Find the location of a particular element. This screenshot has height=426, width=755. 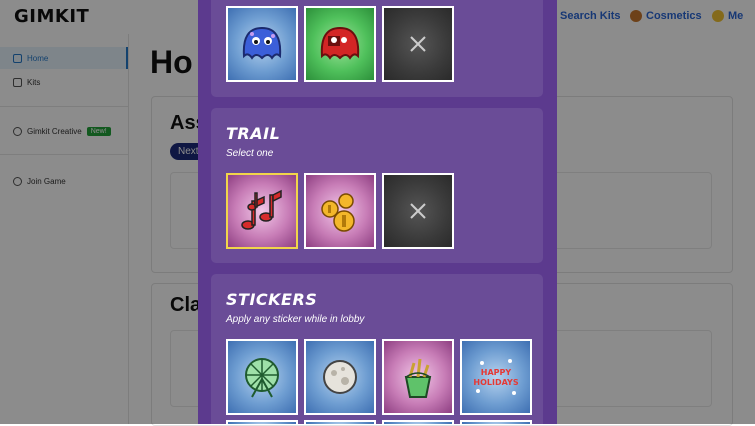

blue-gim-icon is located at coordinates (262, 43).